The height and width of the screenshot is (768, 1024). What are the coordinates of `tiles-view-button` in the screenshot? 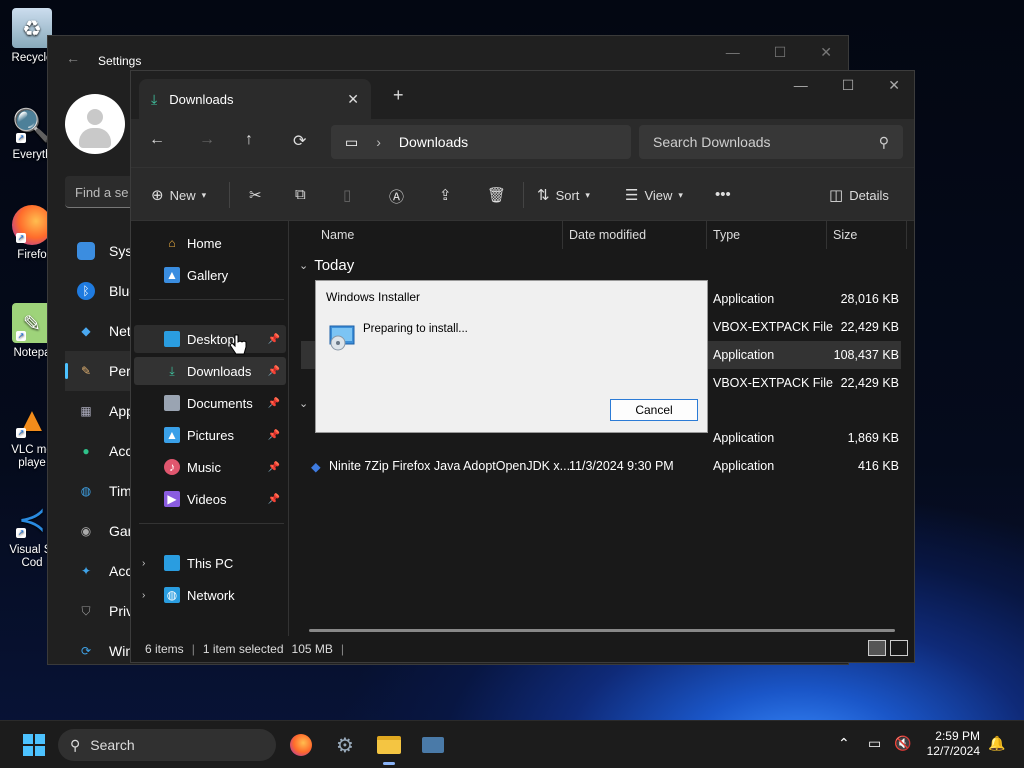 It's located at (899, 648).